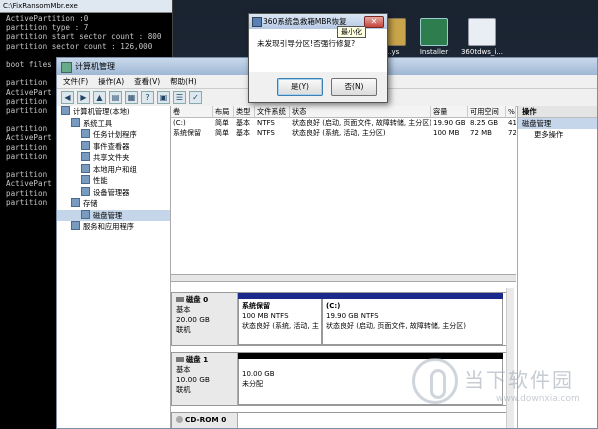 The height and width of the screenshot is (429, 598). I want to click on file-icon, so click(482, 32).